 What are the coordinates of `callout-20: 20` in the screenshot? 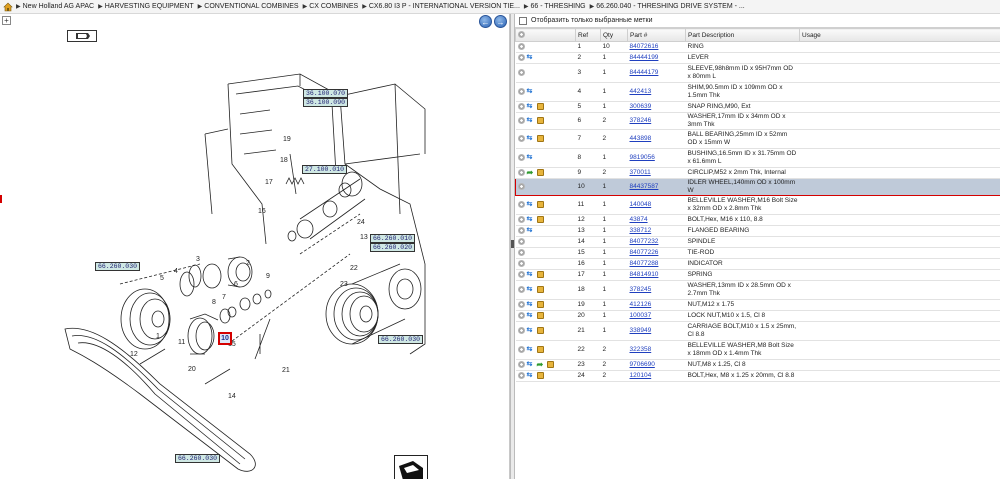 It's located at (192, 369).